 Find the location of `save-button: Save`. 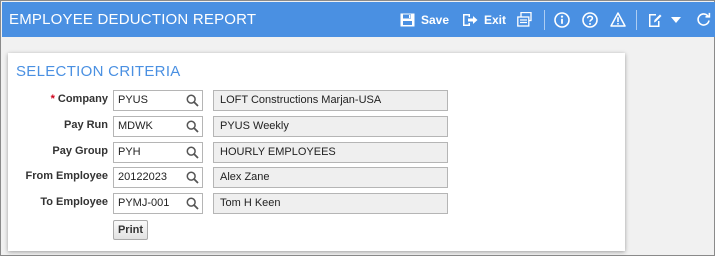

save-button: Save is located at coordinates (424, 19).